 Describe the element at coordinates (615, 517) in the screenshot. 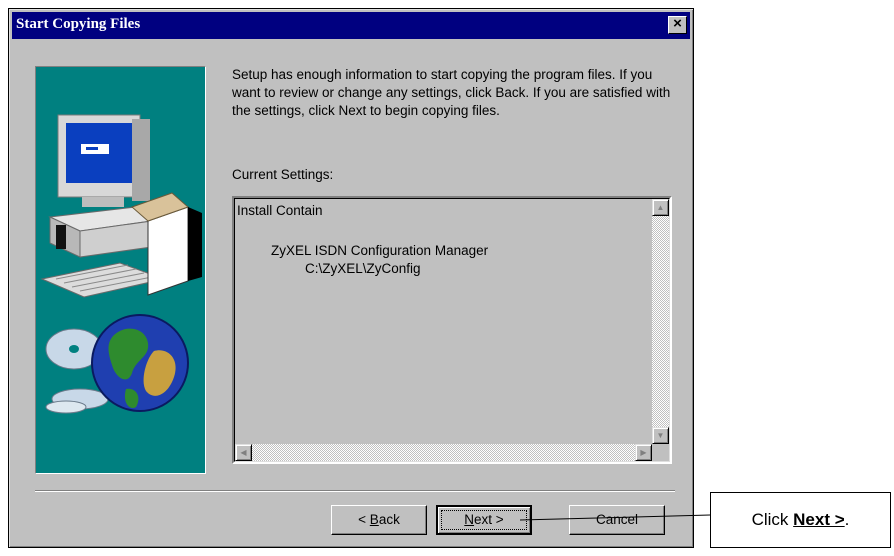

I see `callout-leader-line` at that location.